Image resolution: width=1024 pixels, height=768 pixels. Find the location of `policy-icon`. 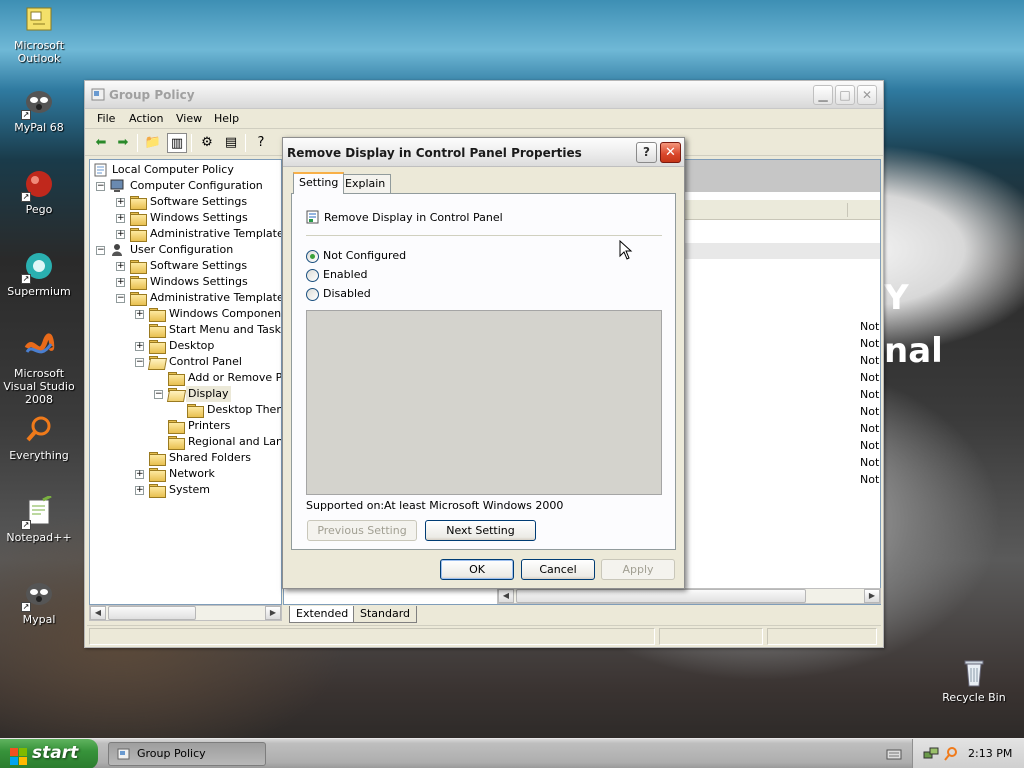

policy-icon is located at coordinates (101, 170).